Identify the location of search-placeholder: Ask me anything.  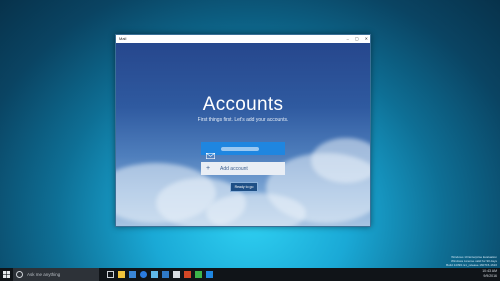
(44, 274).